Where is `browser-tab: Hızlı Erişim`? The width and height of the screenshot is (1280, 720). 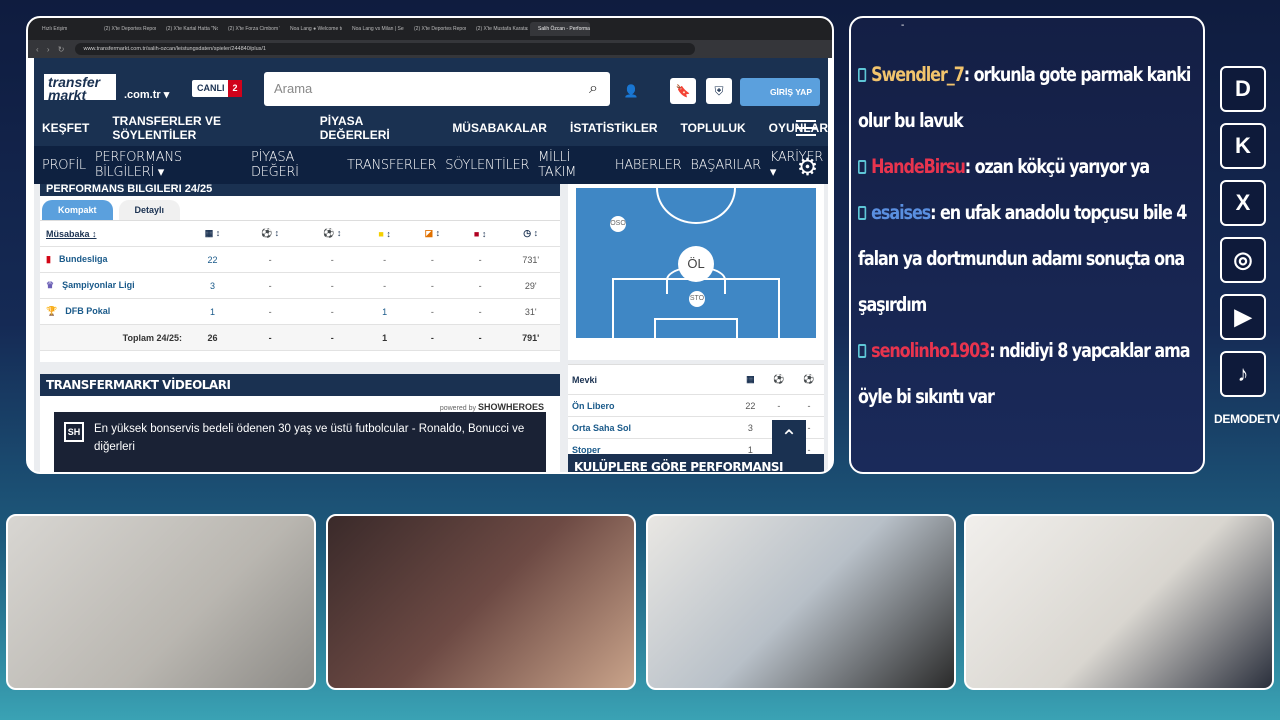 browser-tab: Hızlı Erişim is located at coordinates (64, 29).